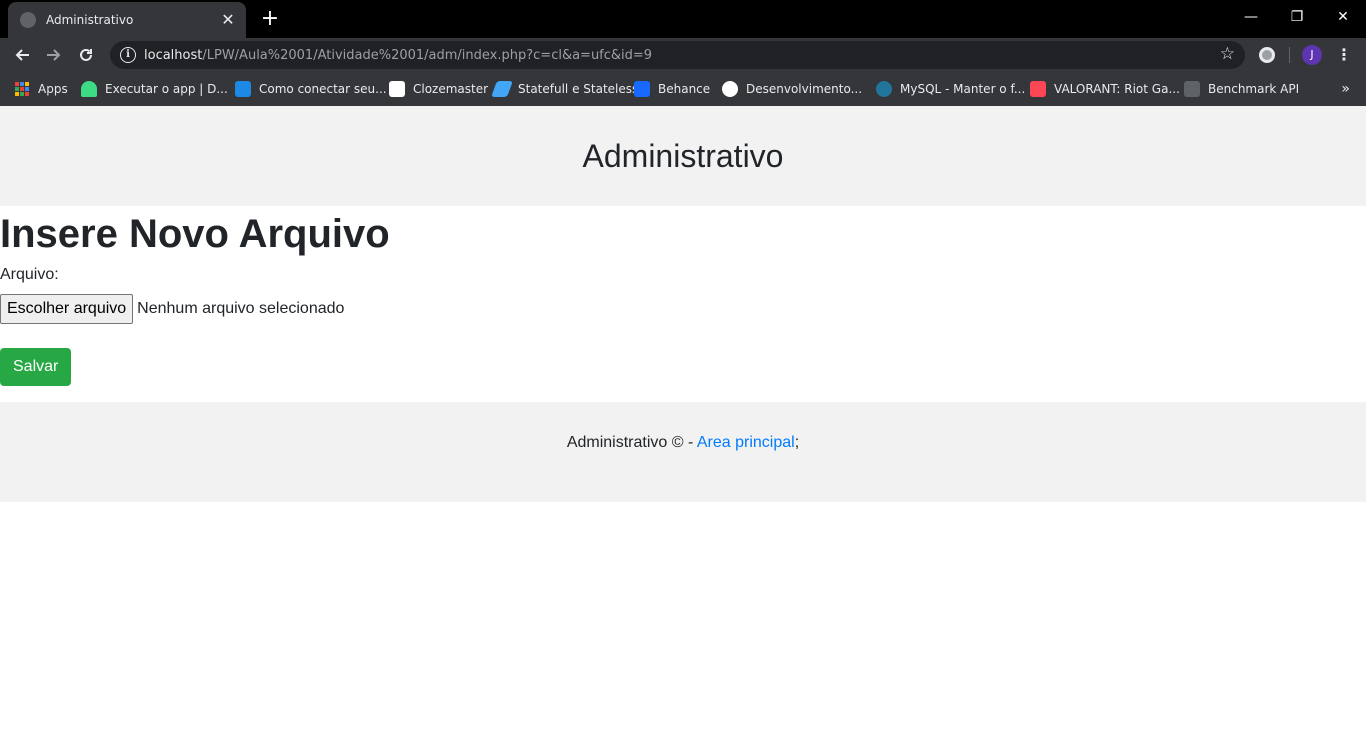  Describe the element at coordinates (53, 89) in the screenshot. I see `bookmark-label: Apps` at that location.